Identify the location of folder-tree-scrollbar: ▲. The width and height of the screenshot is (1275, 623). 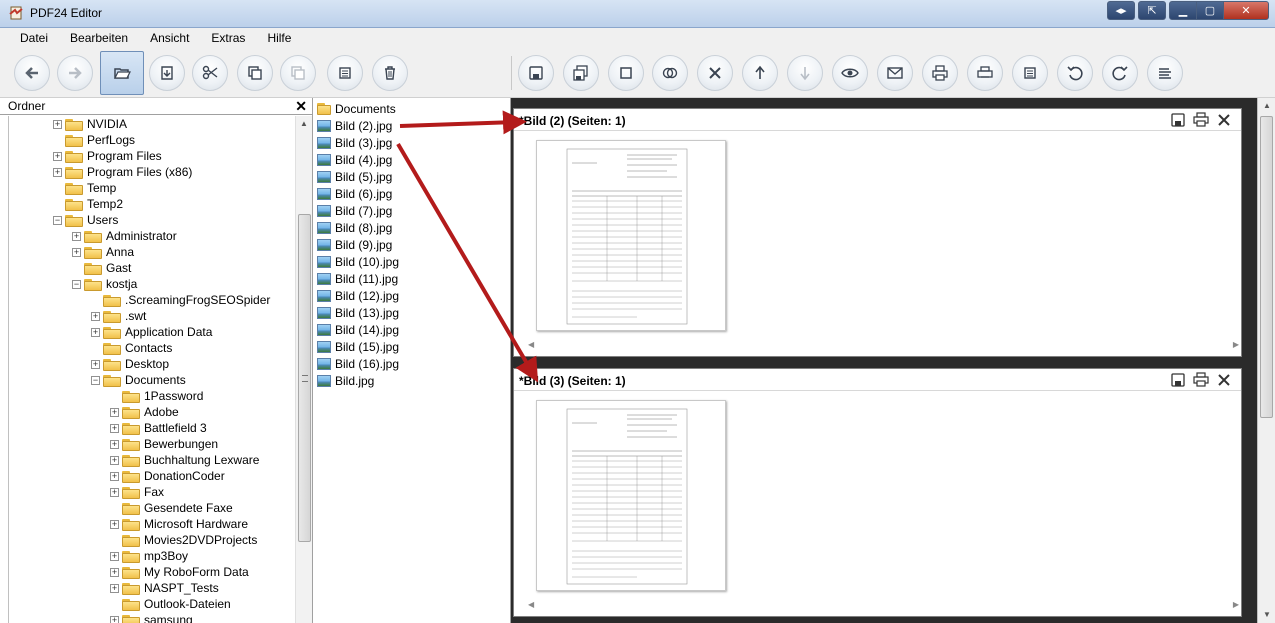
(303, 369).